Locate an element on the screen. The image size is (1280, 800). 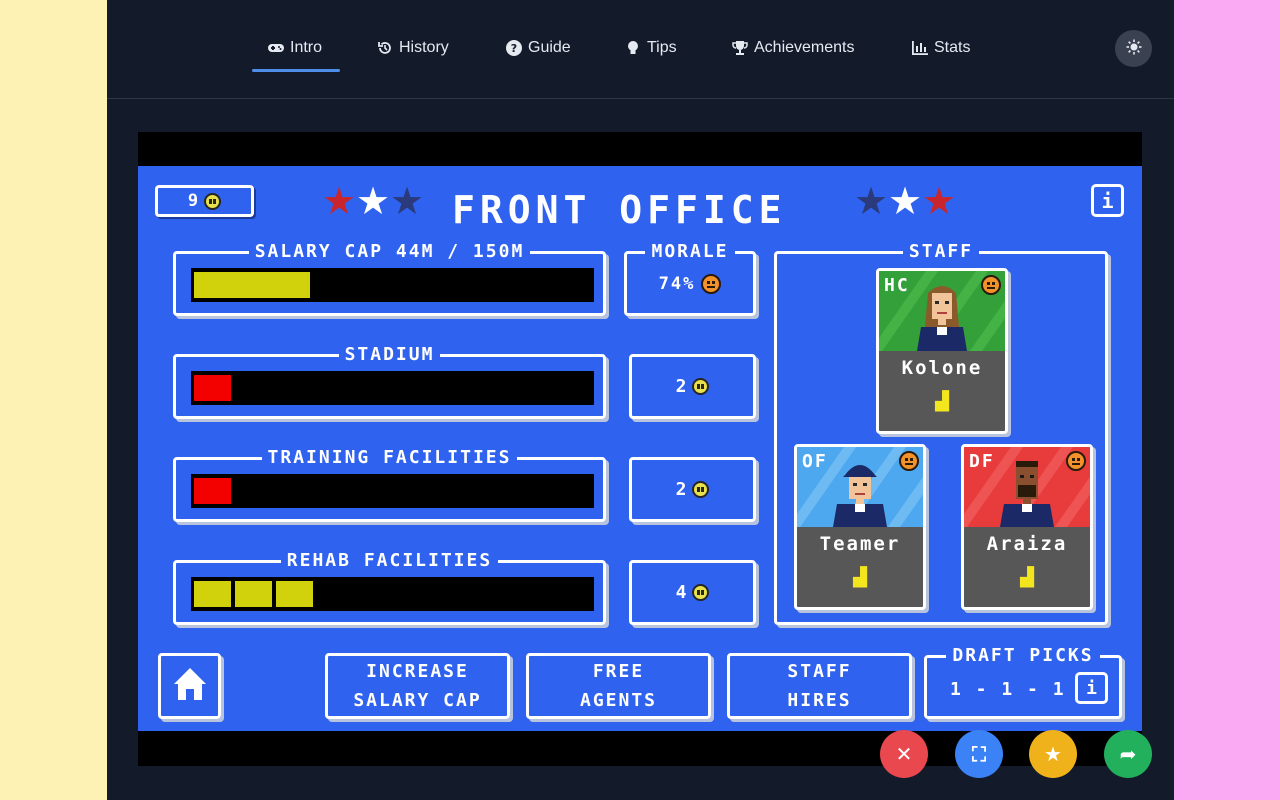
gamepad-icon is located at coordinates (276, 48).